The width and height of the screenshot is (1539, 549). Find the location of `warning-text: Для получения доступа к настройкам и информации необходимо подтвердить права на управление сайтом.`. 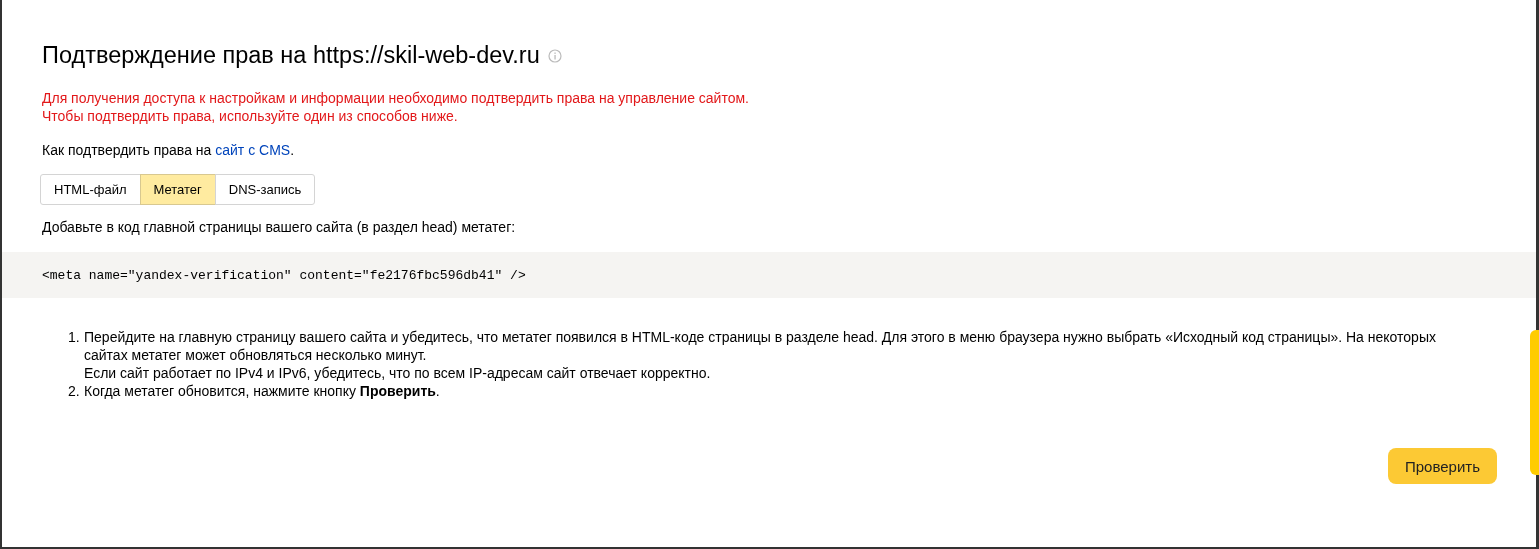

warning-text: Для получения доступа к настройкам и информации необходимо подтвердить права на управление сайтом. is located at coordinates (396, 98).